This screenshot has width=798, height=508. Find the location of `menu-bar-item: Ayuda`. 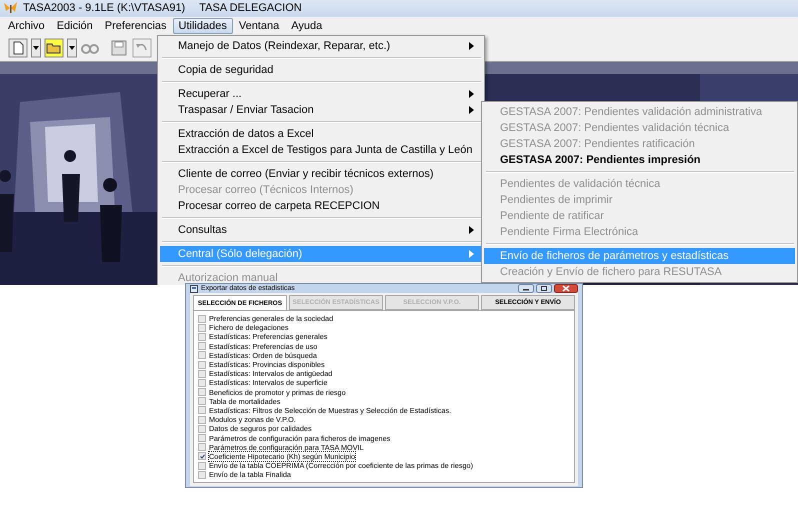

menu-bar-item: Ayuda is located at coordinates (306, 26).